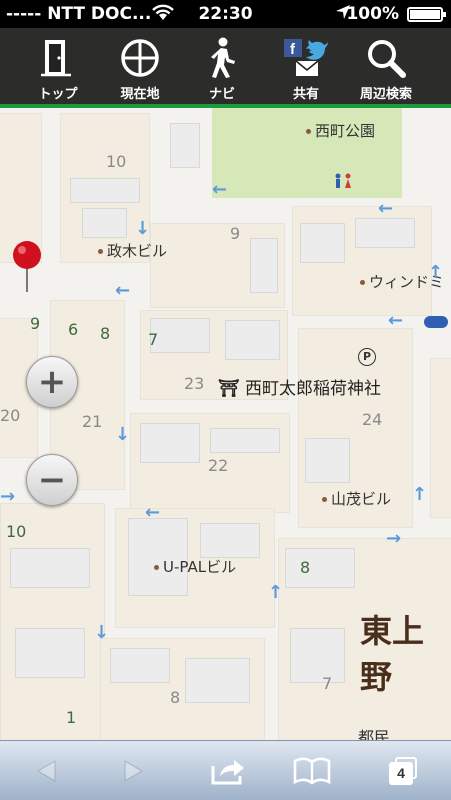  I want to click on back-arrow-icon, so click(46, 771).